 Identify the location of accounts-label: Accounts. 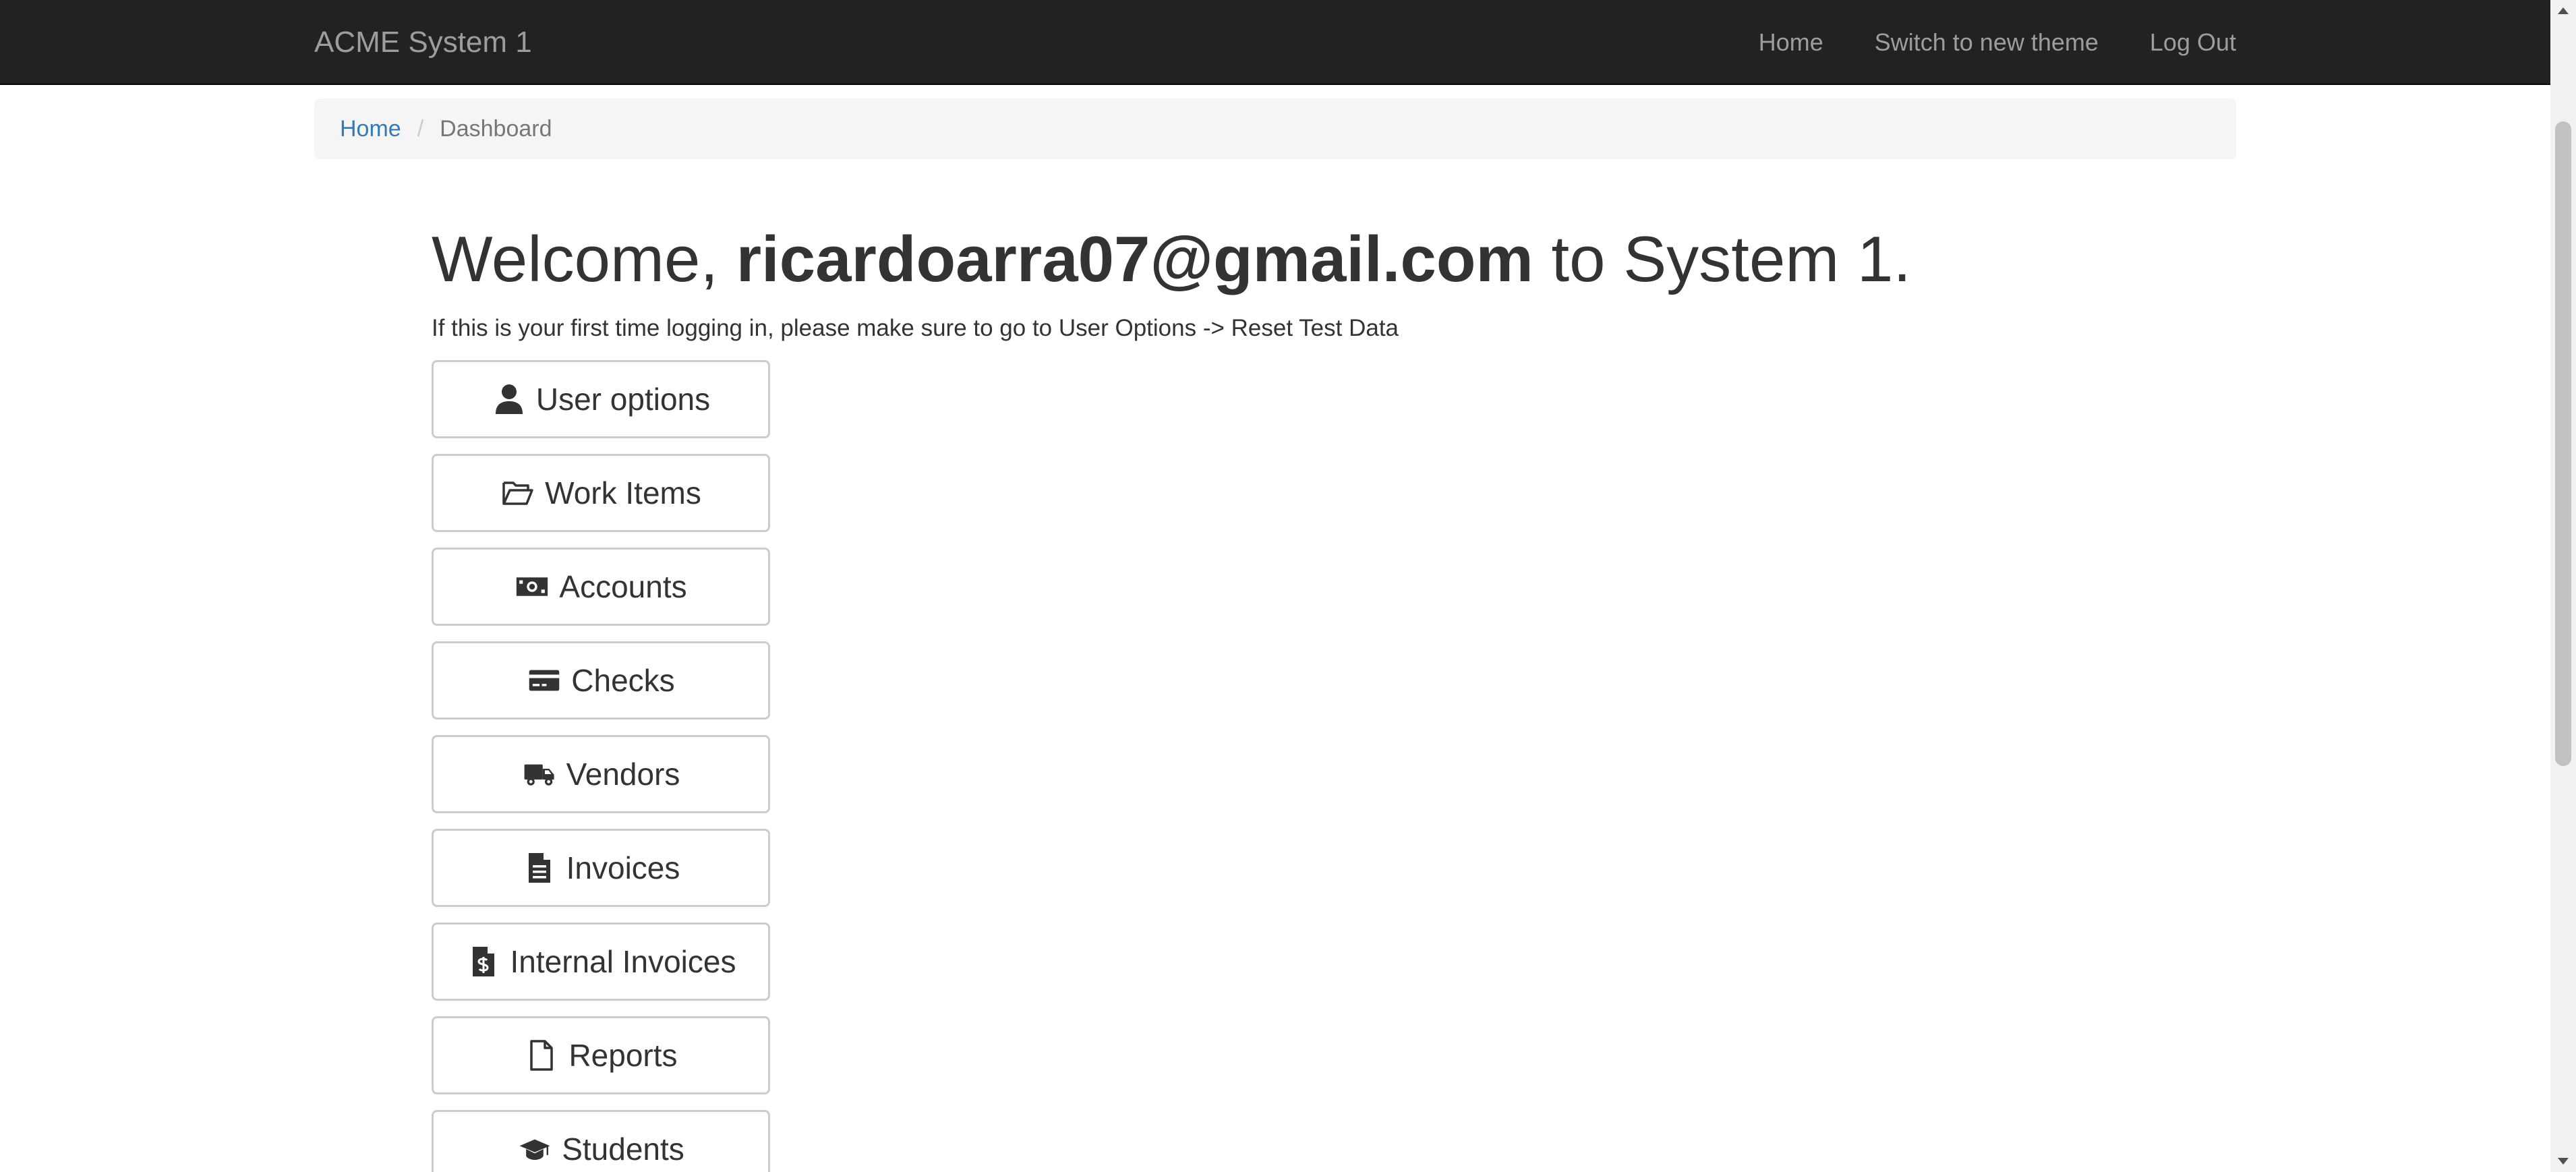
(623, 586).